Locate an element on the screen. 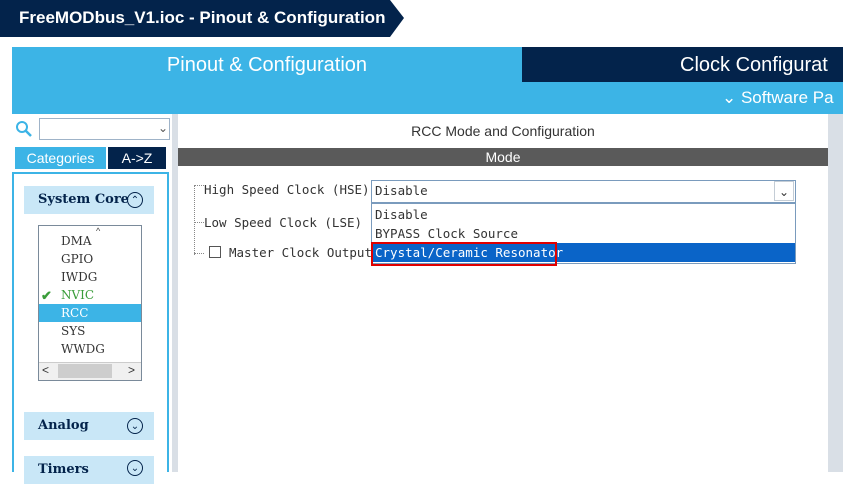 Image resolution: width=843 pixels, height=484 pixels. scroll-right-icon: > is located at coordinates (131, 370).